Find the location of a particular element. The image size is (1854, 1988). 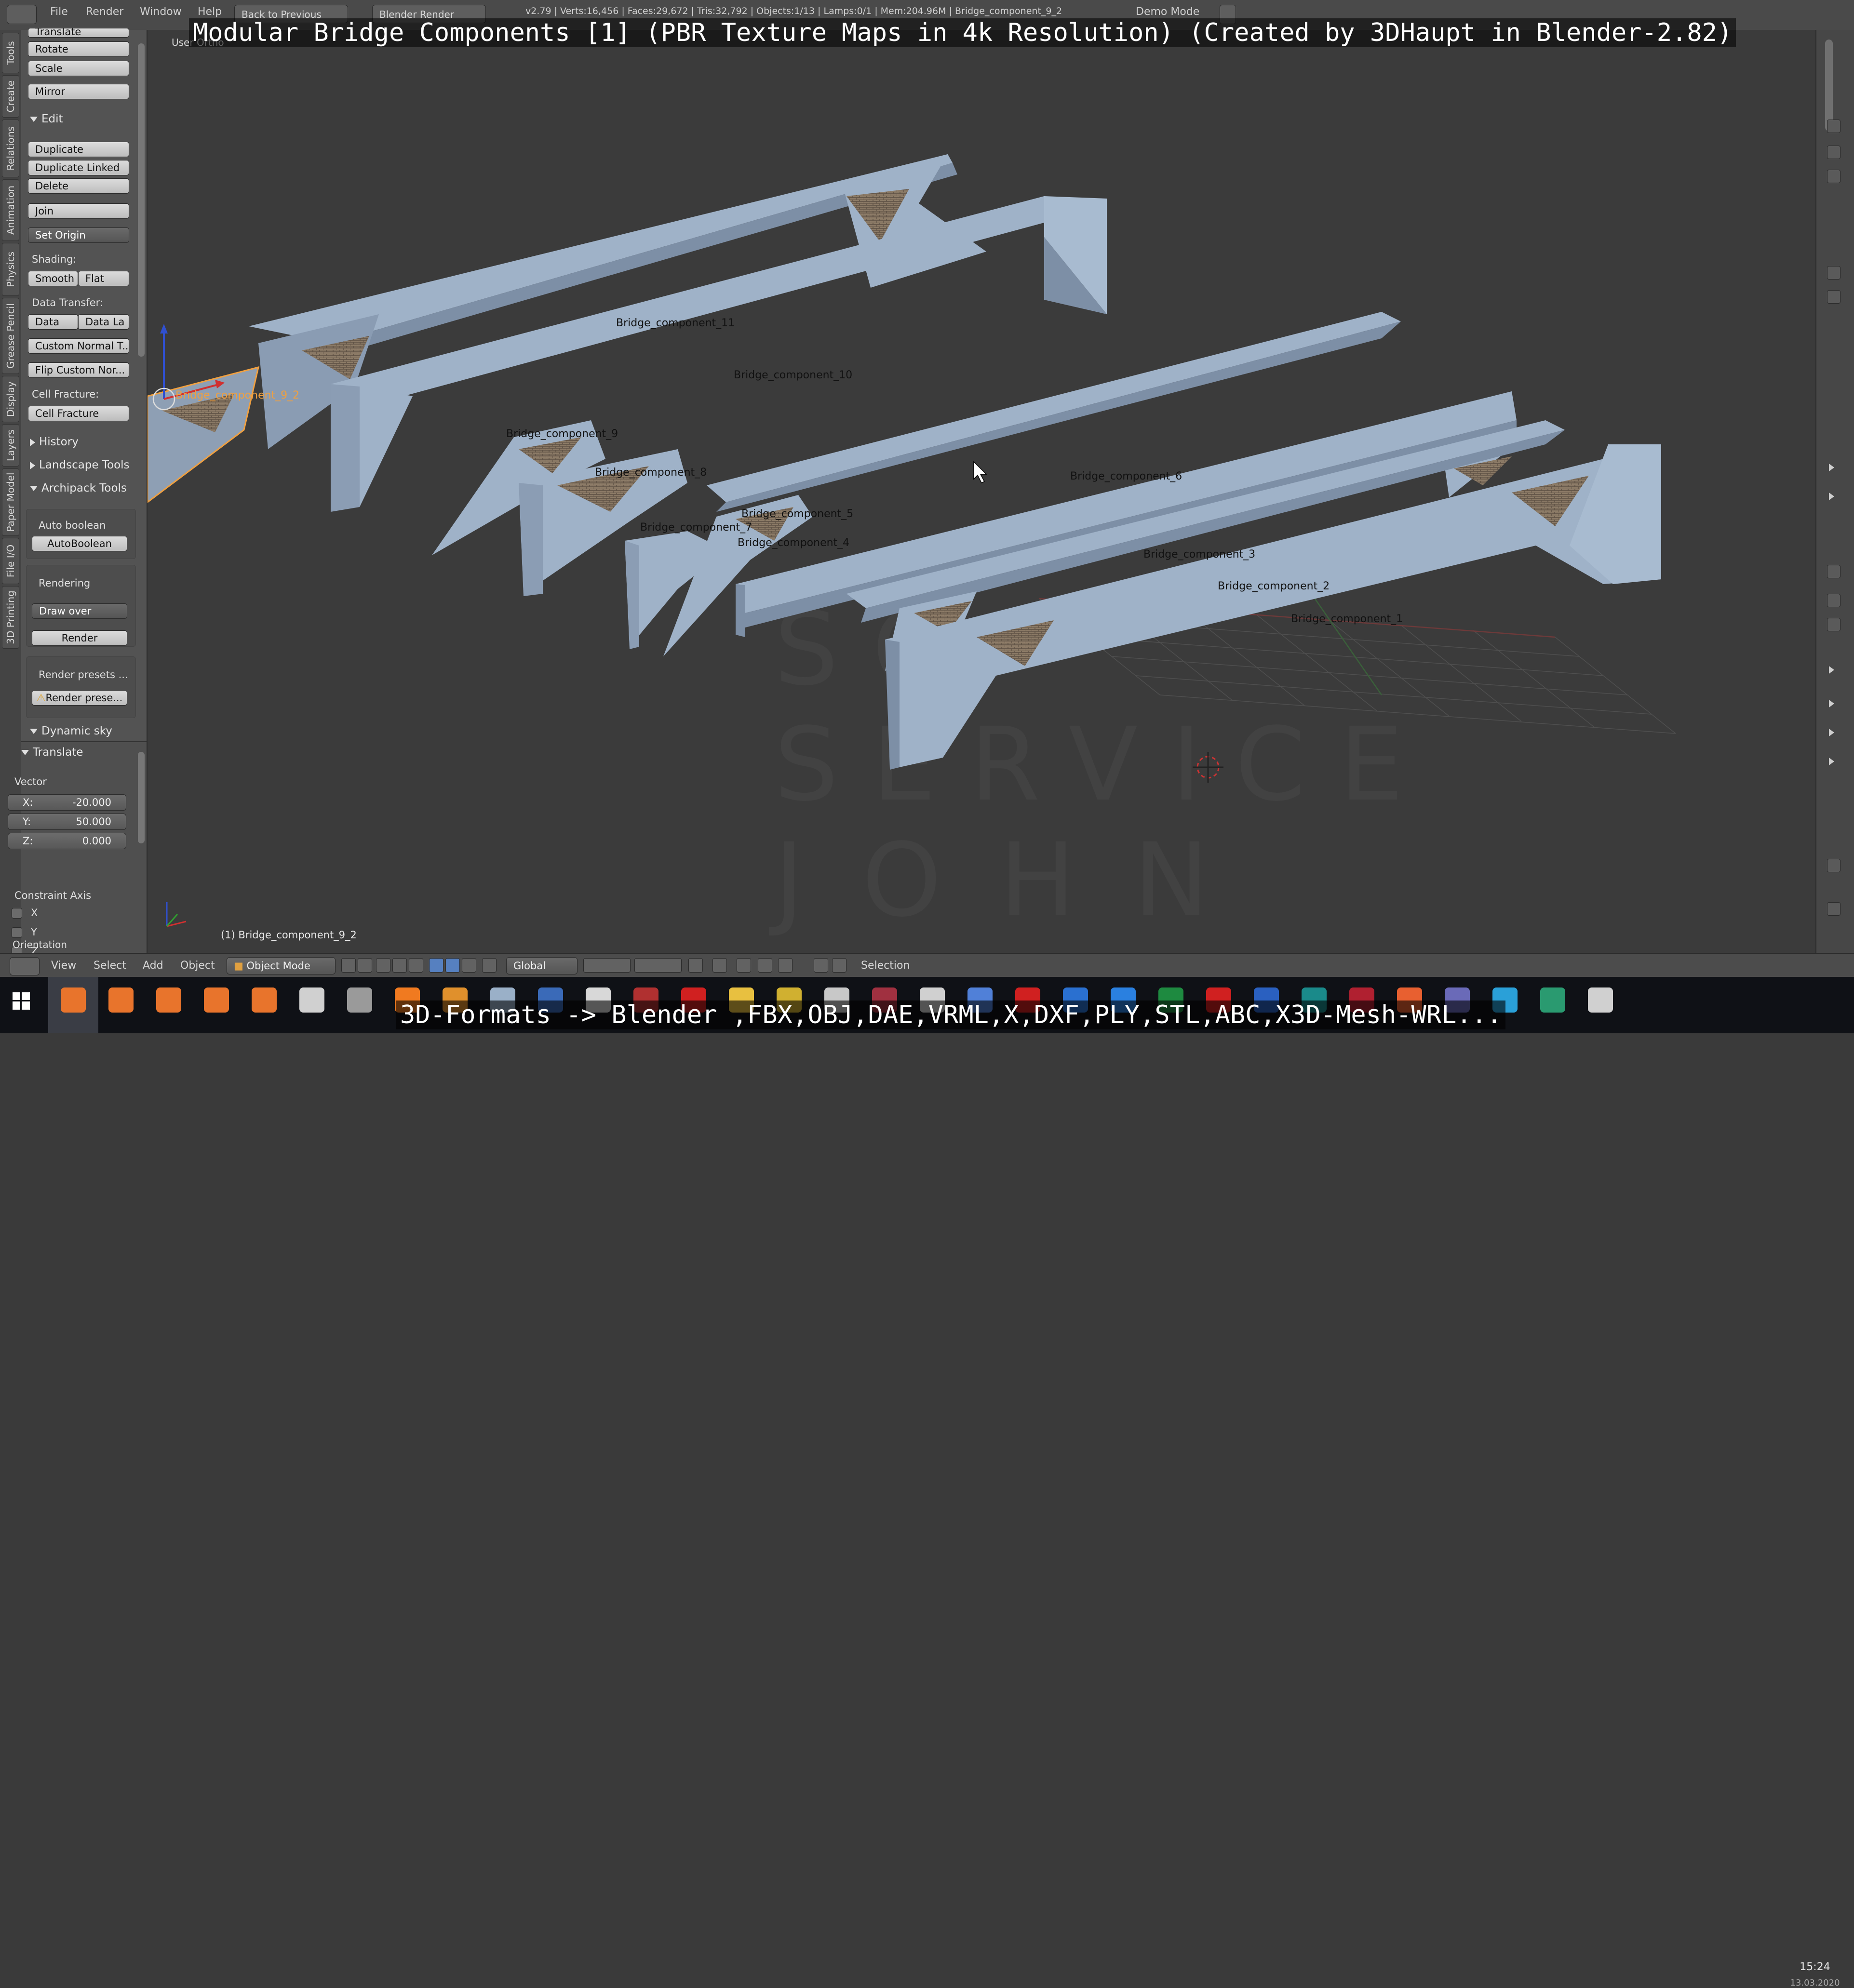

menu-help: Help is located at coordinates (210, 12).